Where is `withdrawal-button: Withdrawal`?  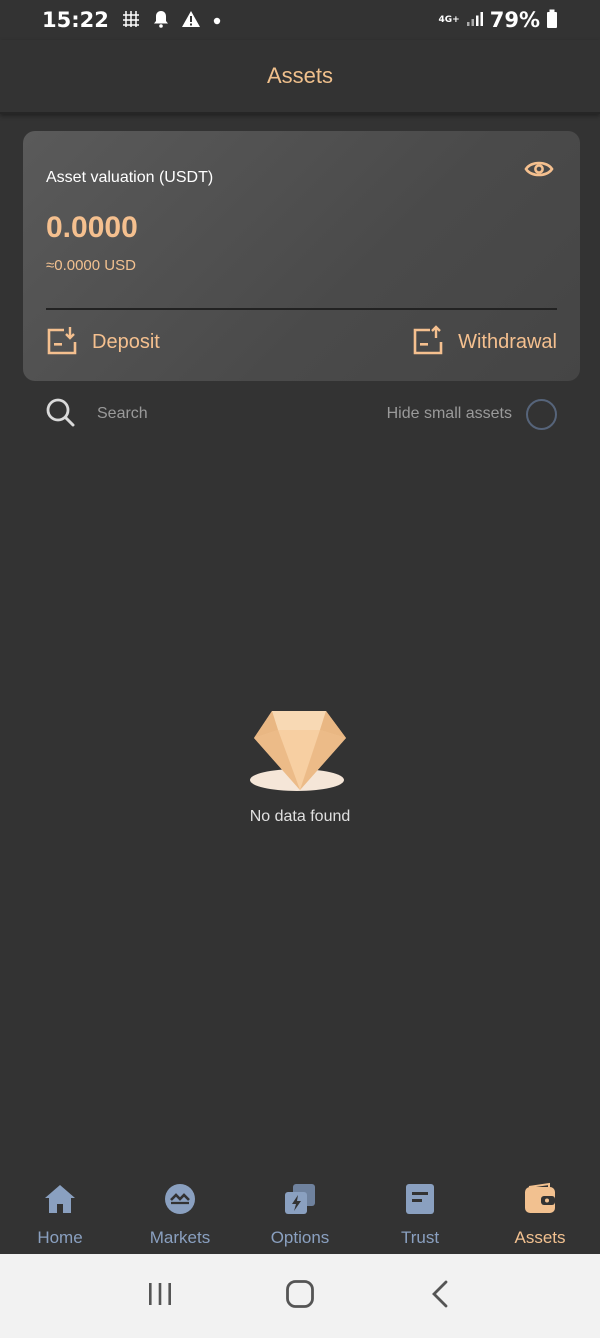 withdrawal-button: Withdrawal is located at coordinates (484, 342).